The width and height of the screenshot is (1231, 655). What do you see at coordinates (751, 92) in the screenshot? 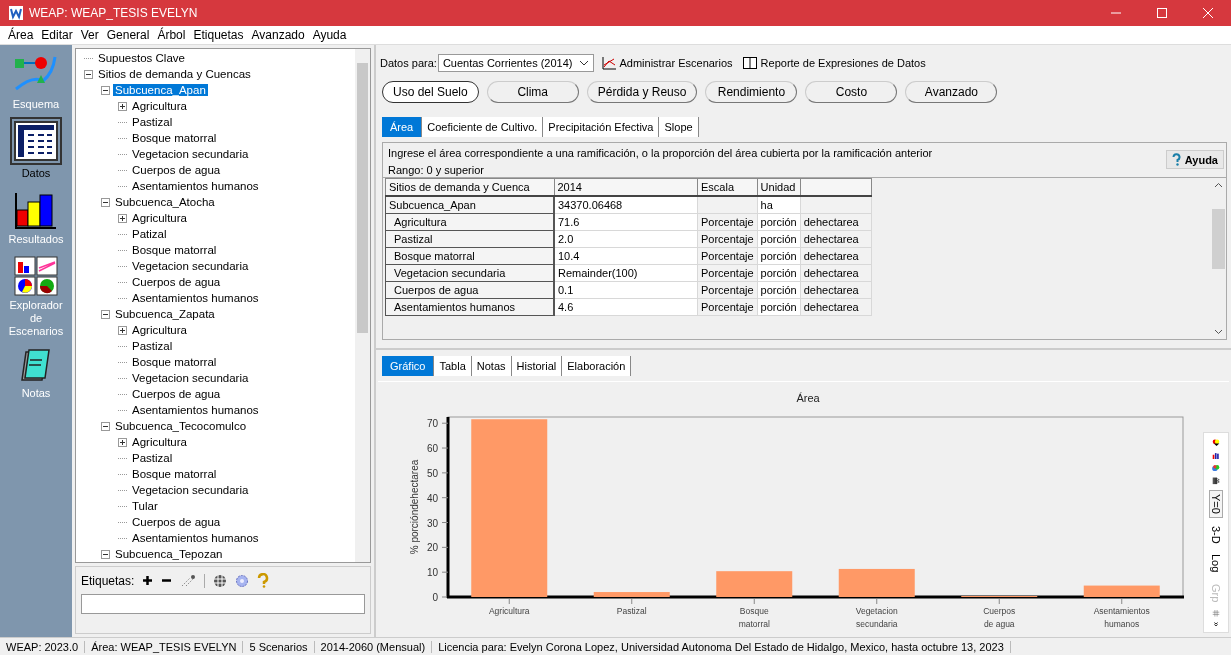
I see `category-button: Rendimiento` at bounding box center [751, 92].